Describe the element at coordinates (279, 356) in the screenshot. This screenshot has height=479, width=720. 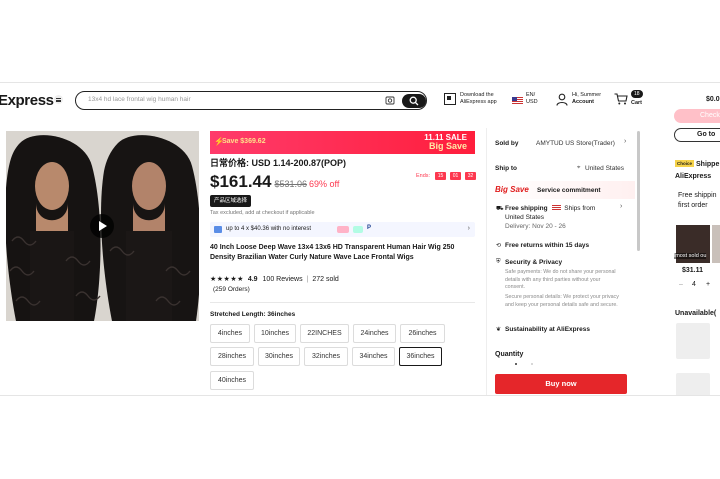
I see `length-option: 30inches` at that location.